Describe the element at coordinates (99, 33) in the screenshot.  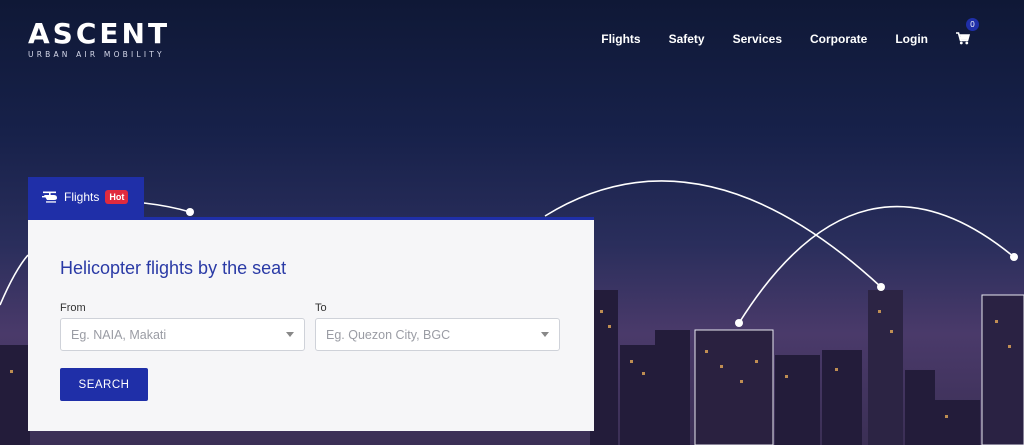
I see `brand-name: ASCENT` at that location.